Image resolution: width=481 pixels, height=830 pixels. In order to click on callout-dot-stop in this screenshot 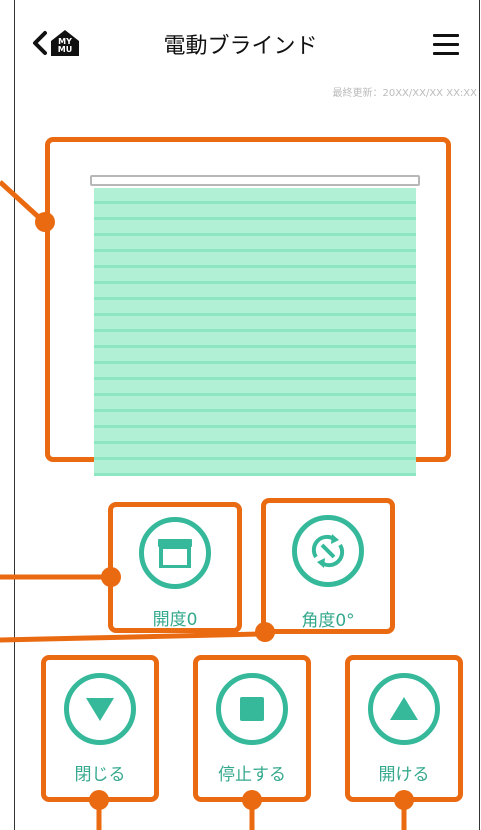, I will do `click(252, 800)`.